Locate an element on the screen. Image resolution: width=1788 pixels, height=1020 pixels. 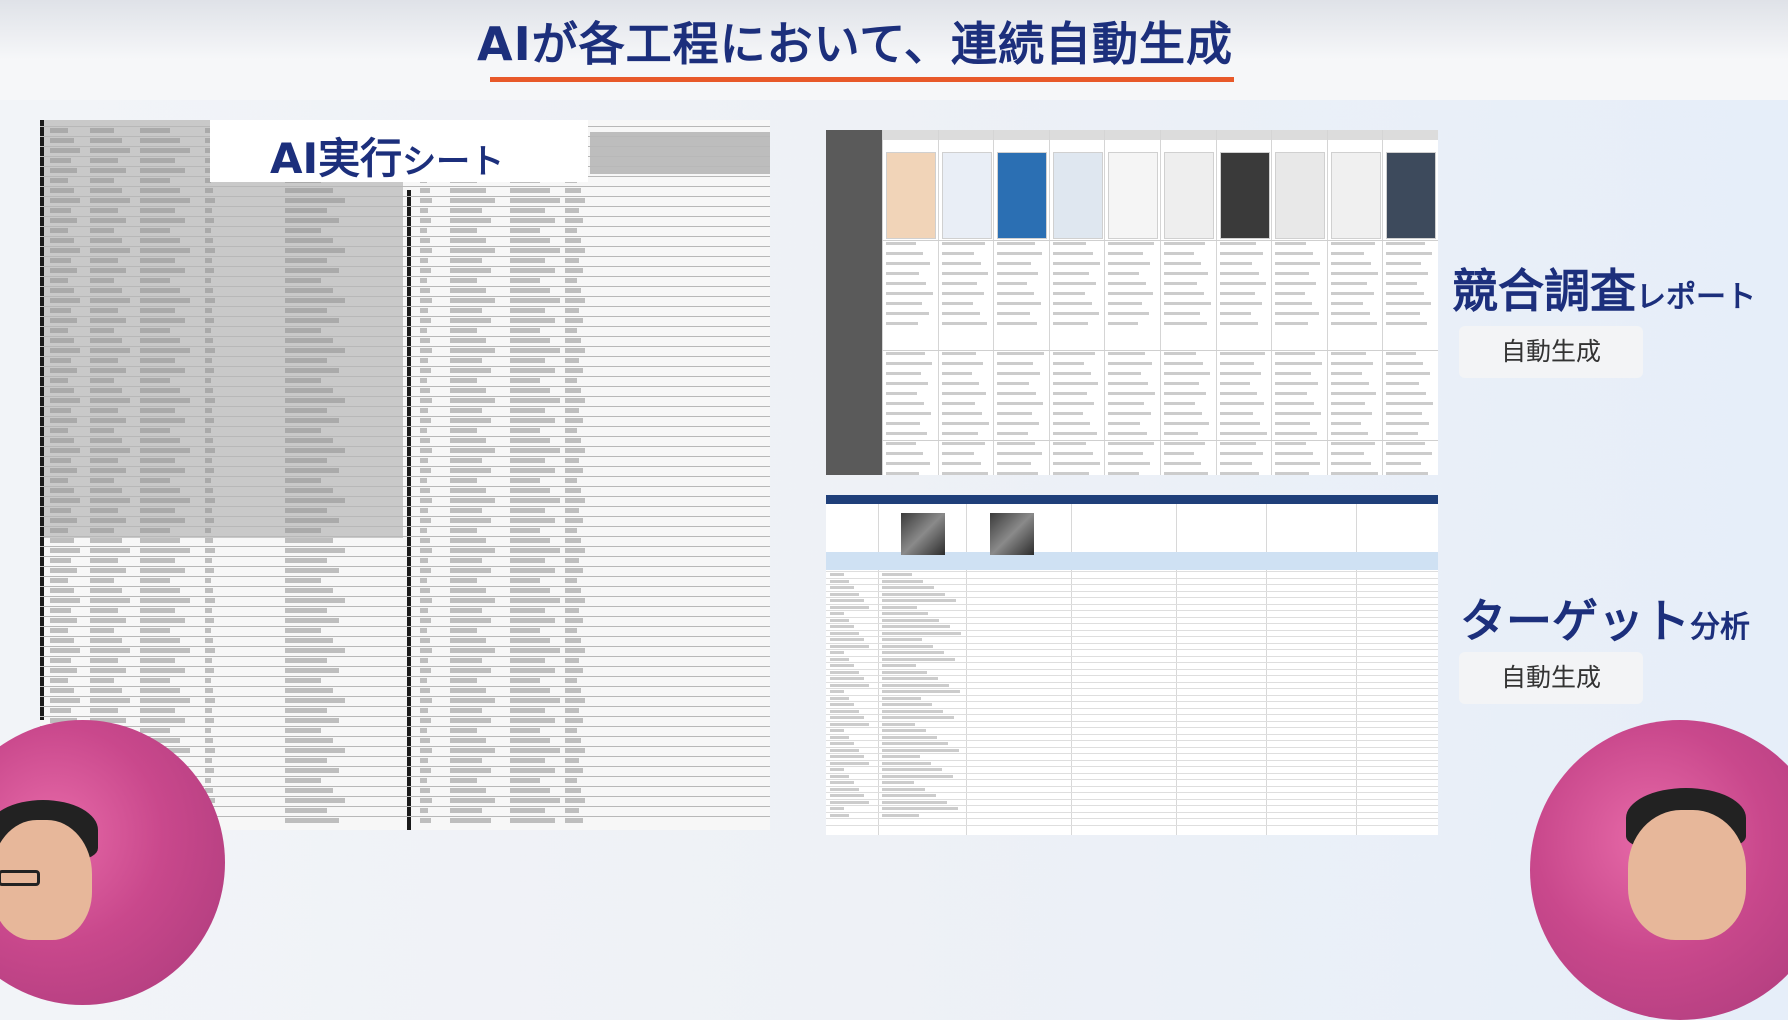
report-row-line is located at coordinates (1160, 240).